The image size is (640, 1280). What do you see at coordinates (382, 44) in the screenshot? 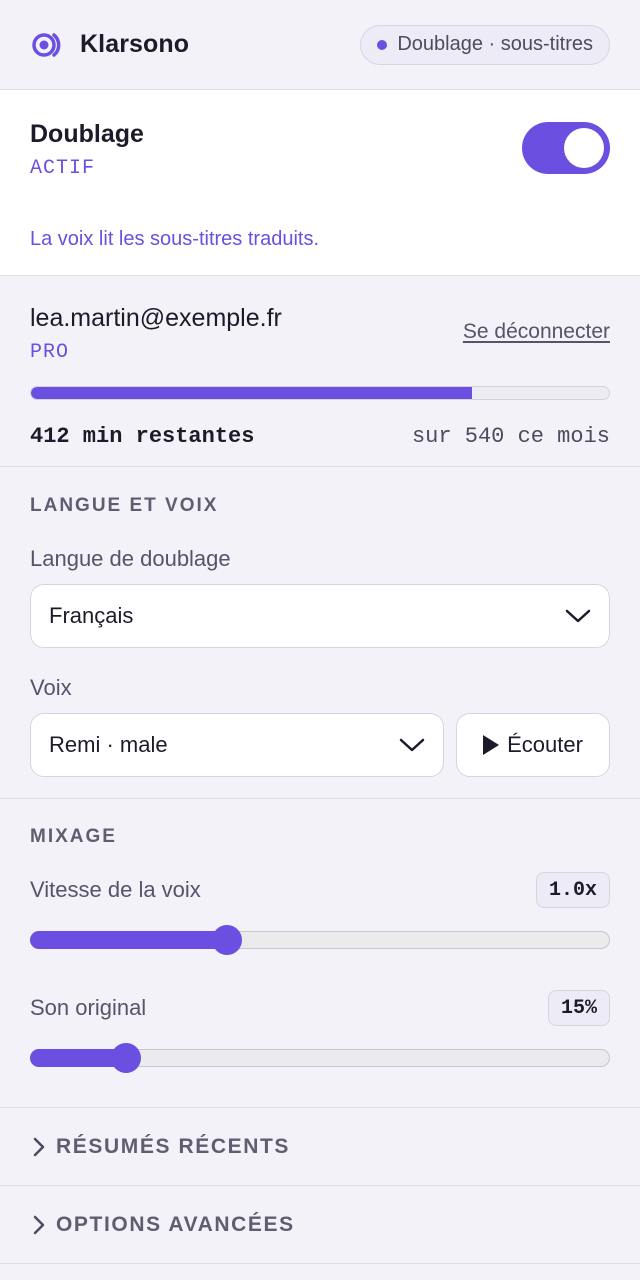
I see `status-dot-icon` at bounding box center [382, 44].